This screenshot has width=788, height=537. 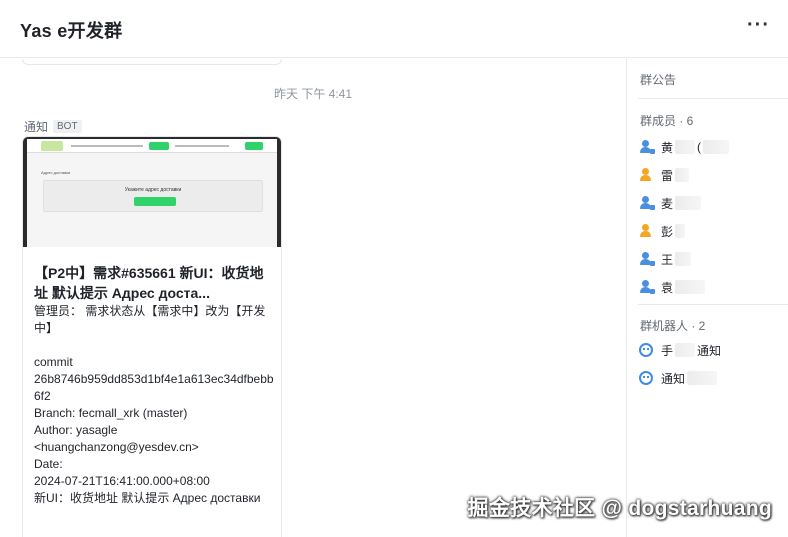 I want to click on message-timestamp: 昨天 下午 4:41, so click(x=313, y=94).